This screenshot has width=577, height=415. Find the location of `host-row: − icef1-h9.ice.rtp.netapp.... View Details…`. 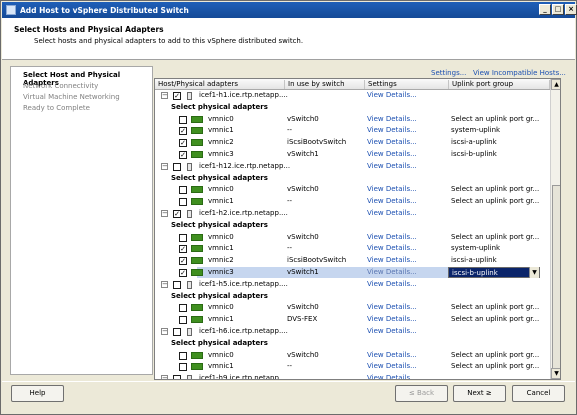

host-row: − icef1-h9.ice.rtp.netapp.... View Details… is located at coordinates (352, 376).